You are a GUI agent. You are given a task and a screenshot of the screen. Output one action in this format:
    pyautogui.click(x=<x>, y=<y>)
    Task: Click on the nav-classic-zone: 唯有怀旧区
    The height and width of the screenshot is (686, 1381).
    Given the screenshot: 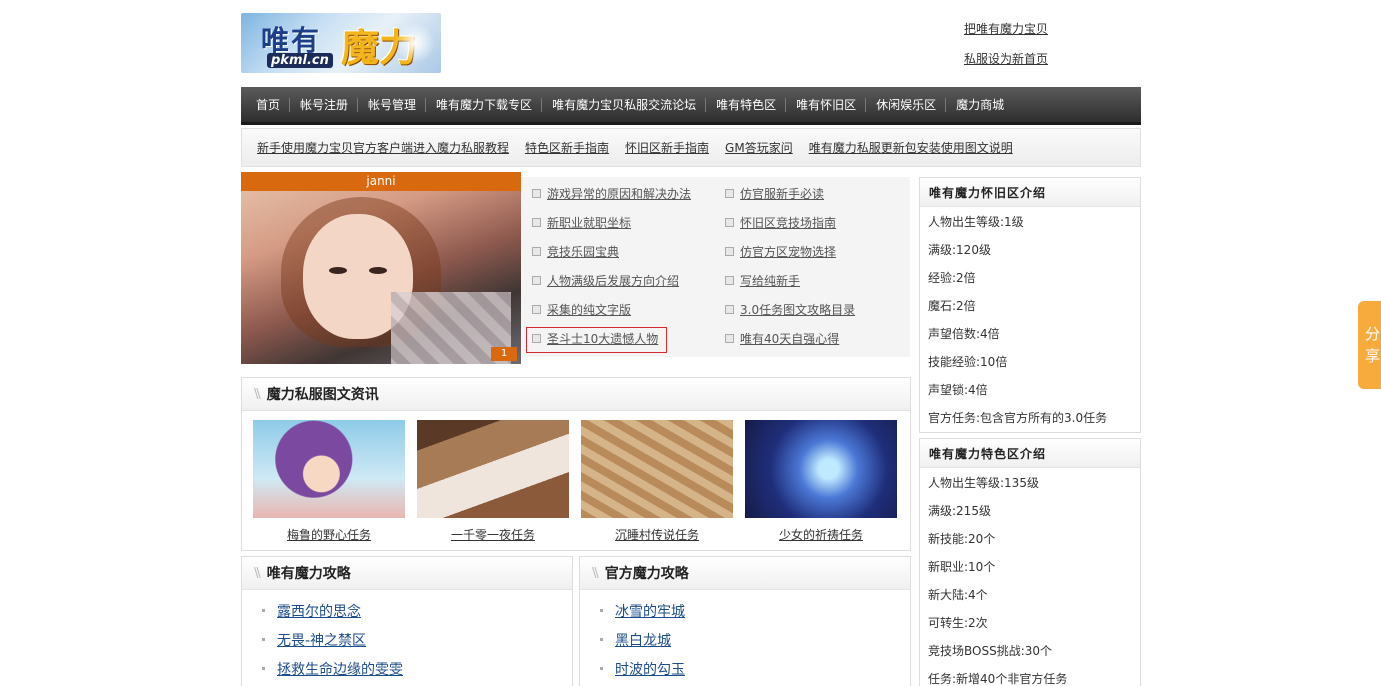 What is the action you would take?
    pyautogui.click(x=825, y=105)
    